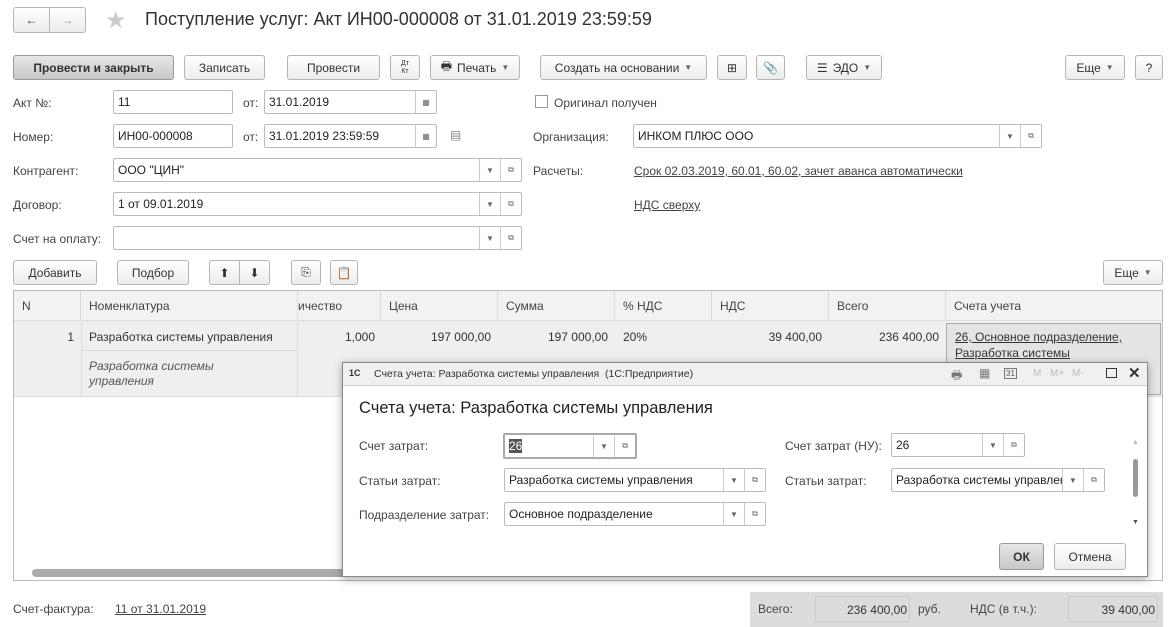 This screenshot has height=627, width=1168. I want to click on ok-button: ОК, so click(1021, 556).